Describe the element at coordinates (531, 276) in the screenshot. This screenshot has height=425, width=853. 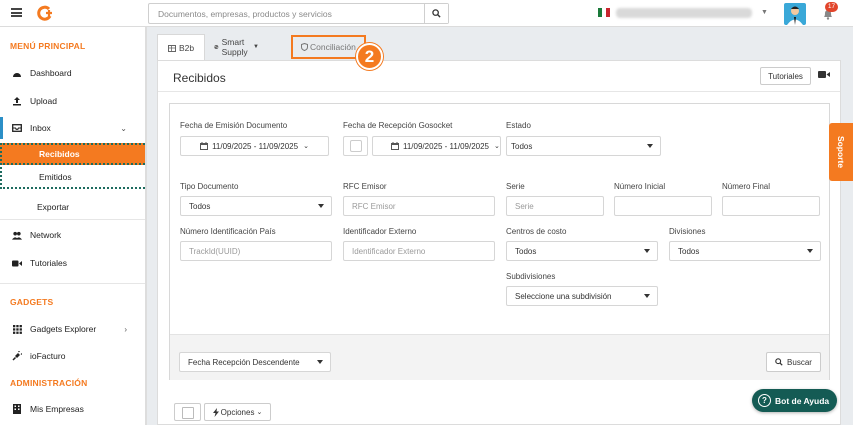
I see `label-subdivisiones: Subdivisiones` at that location.